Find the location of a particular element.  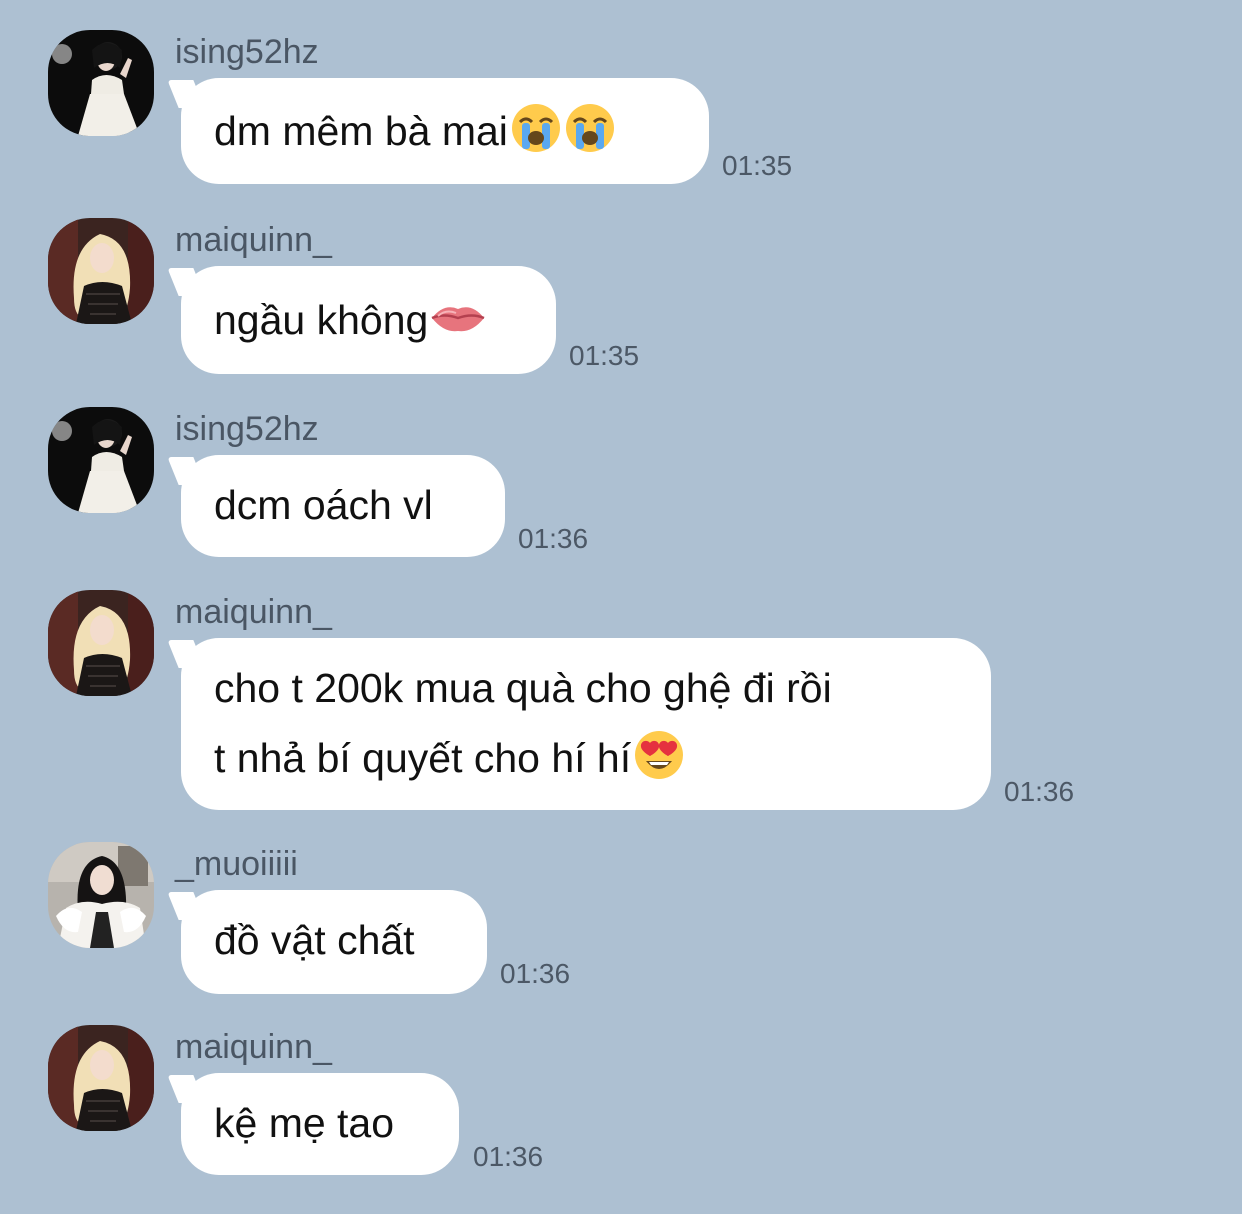

message-bubble: dcm oách vl is located at coordinates (343, 506).